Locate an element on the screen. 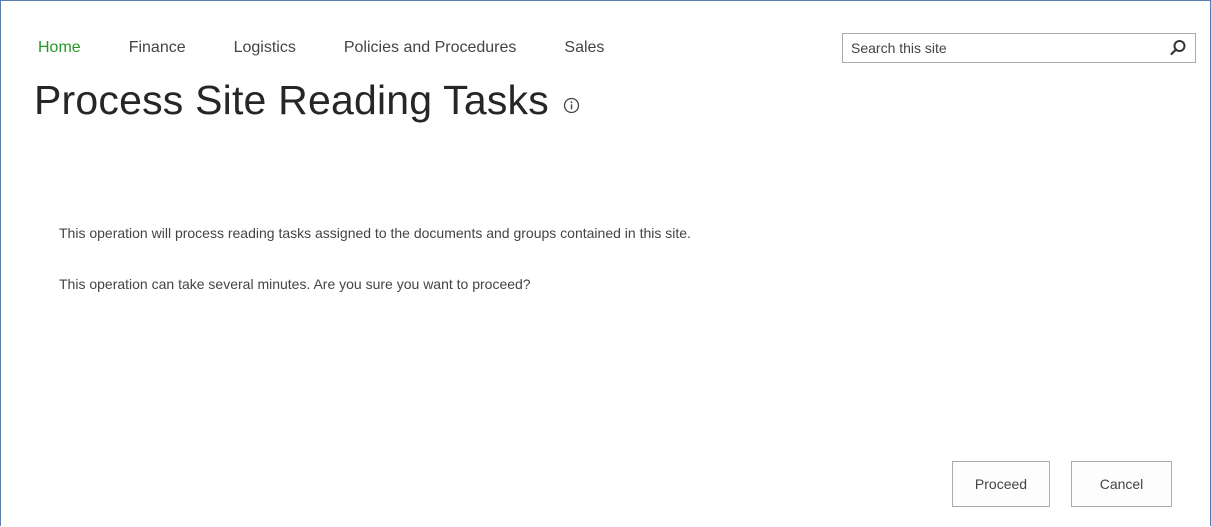  cancel-button: Cancel is located at coordinates (1121, 484).